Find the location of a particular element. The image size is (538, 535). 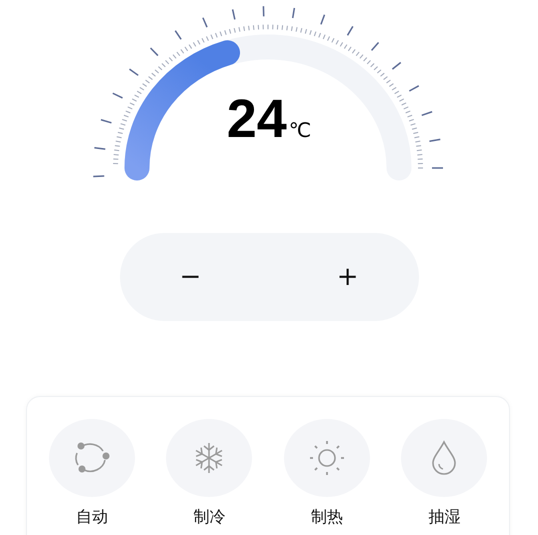

decrease-button: − is located at coordinates (191, 277).